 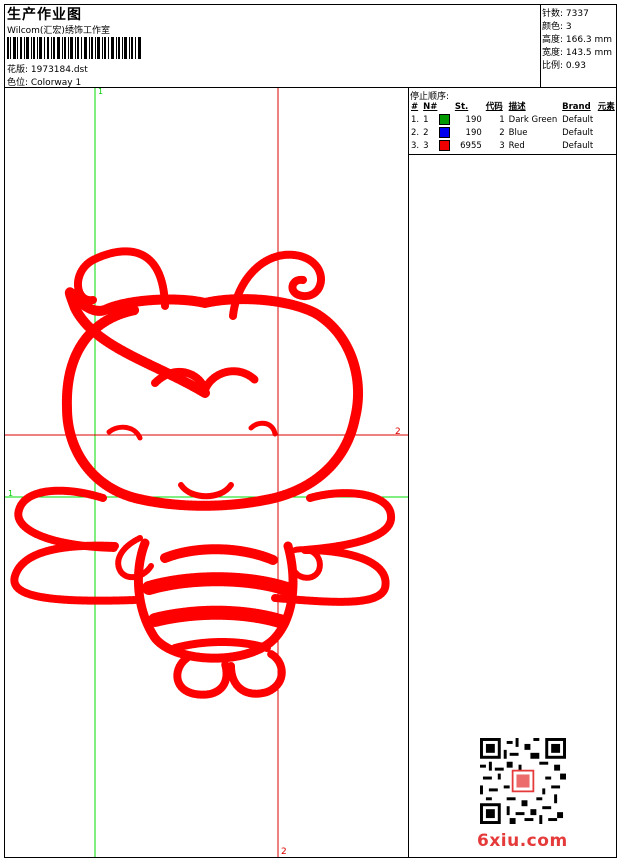 I want to click on row-index: 1., so click(x=415, y=120).